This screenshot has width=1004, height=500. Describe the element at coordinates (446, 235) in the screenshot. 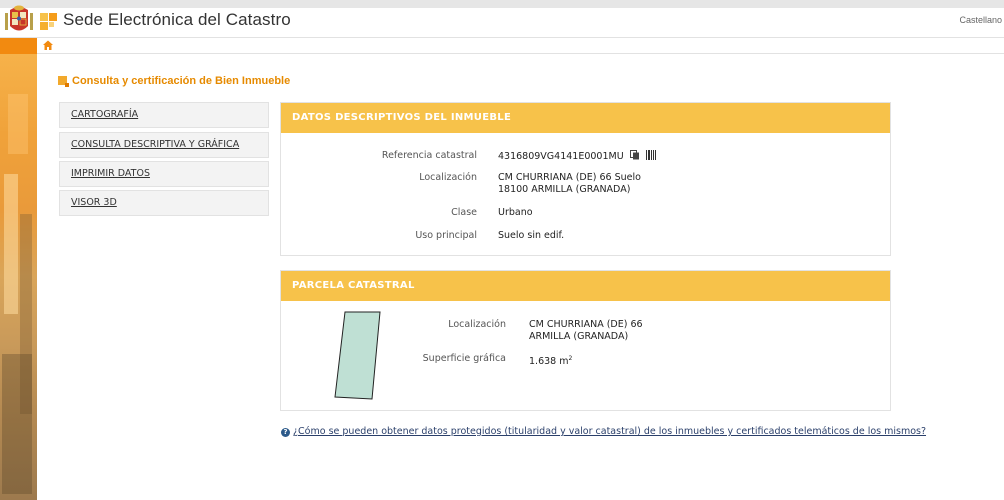

I see `uso-label: Uso principal` at that location.